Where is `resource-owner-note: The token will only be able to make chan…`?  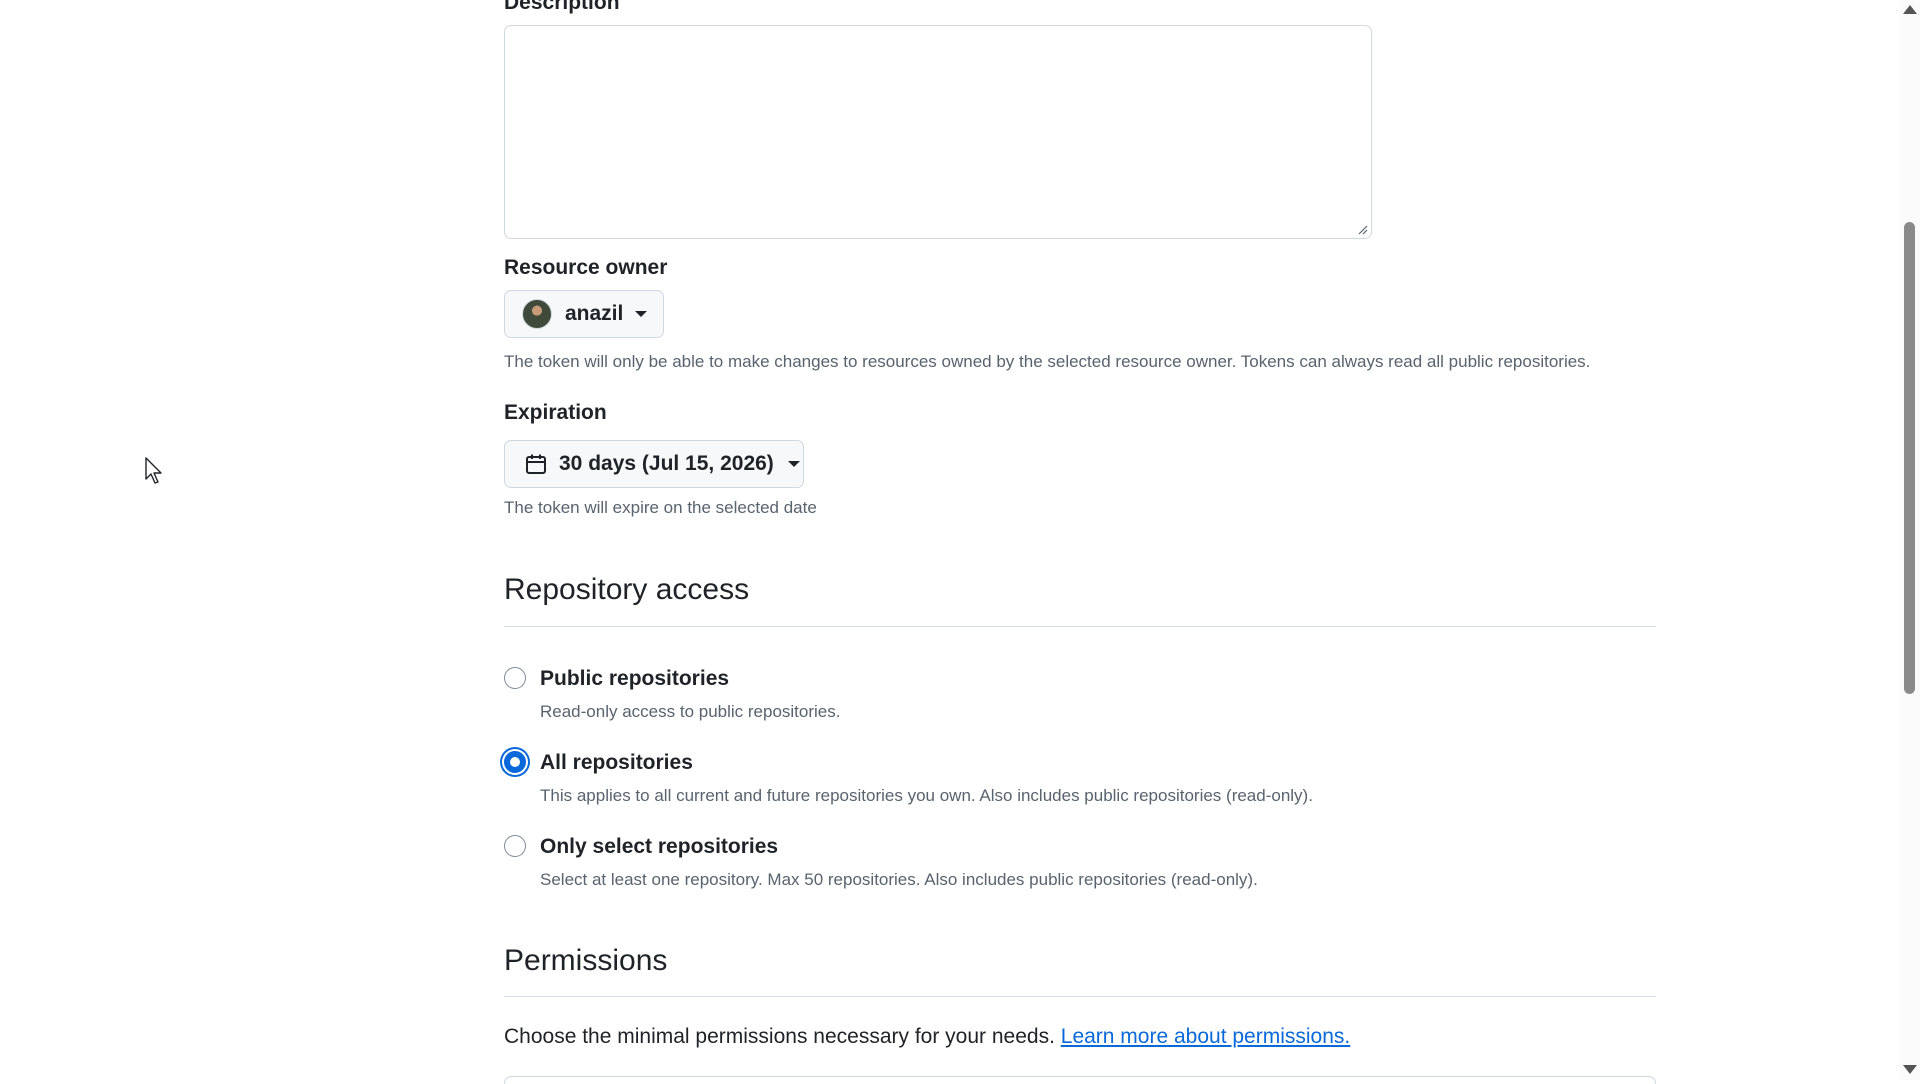
resource-owner-note: The token will only be able to make chan… is located at coordinates (1047, 361).